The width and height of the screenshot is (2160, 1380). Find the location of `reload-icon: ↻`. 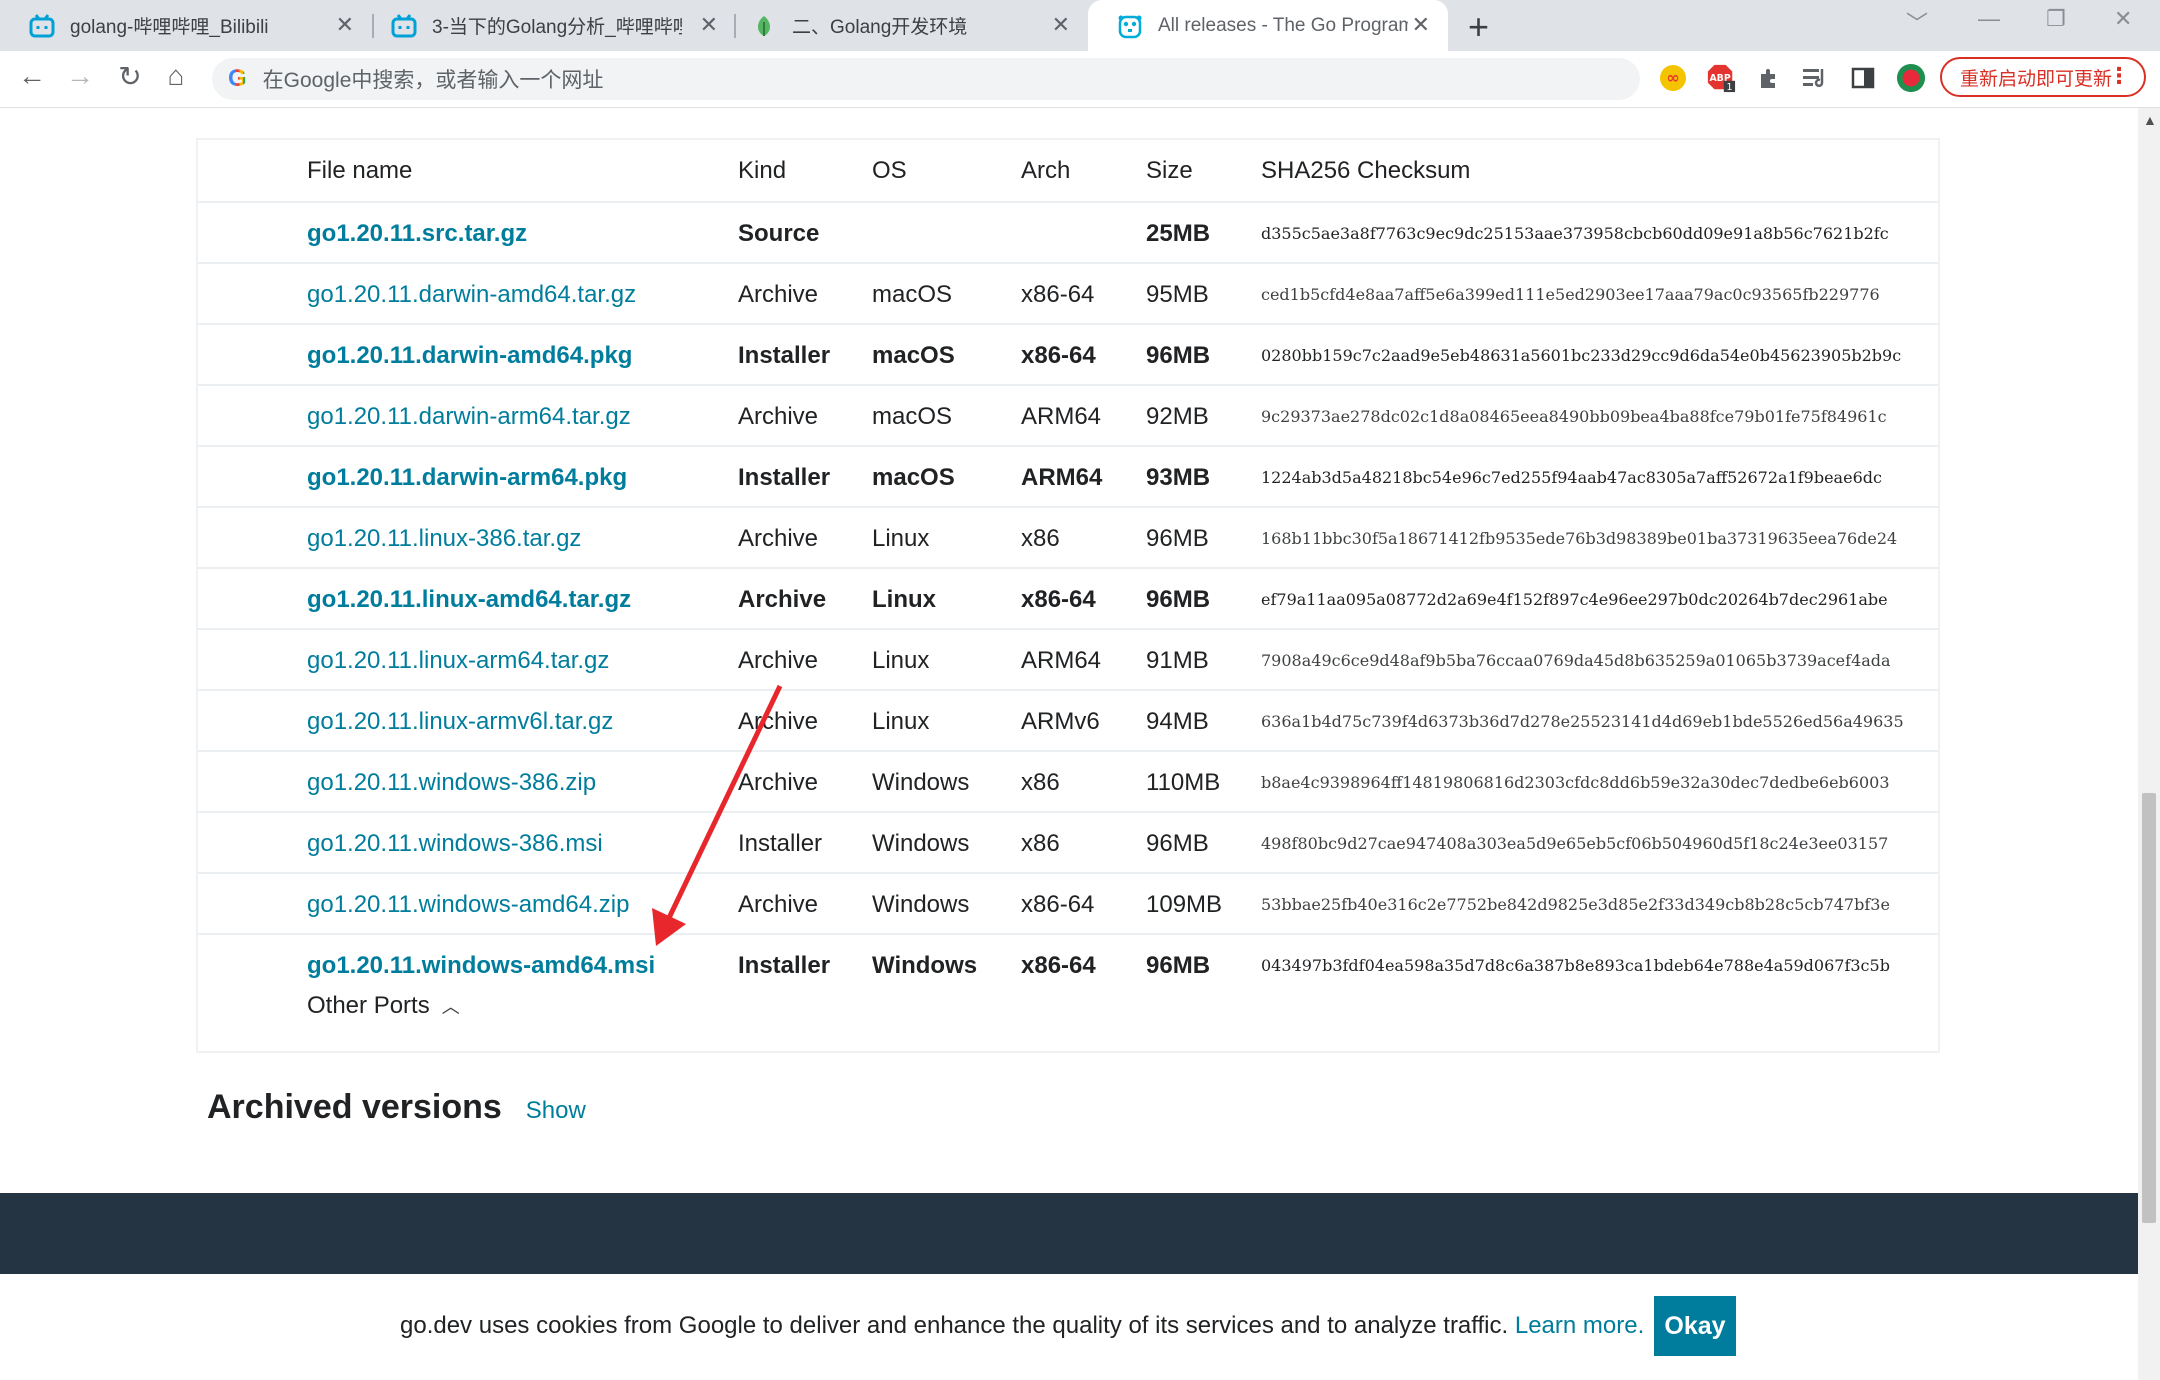

reload-icon: ↻ is located at coordinates (130, 76).